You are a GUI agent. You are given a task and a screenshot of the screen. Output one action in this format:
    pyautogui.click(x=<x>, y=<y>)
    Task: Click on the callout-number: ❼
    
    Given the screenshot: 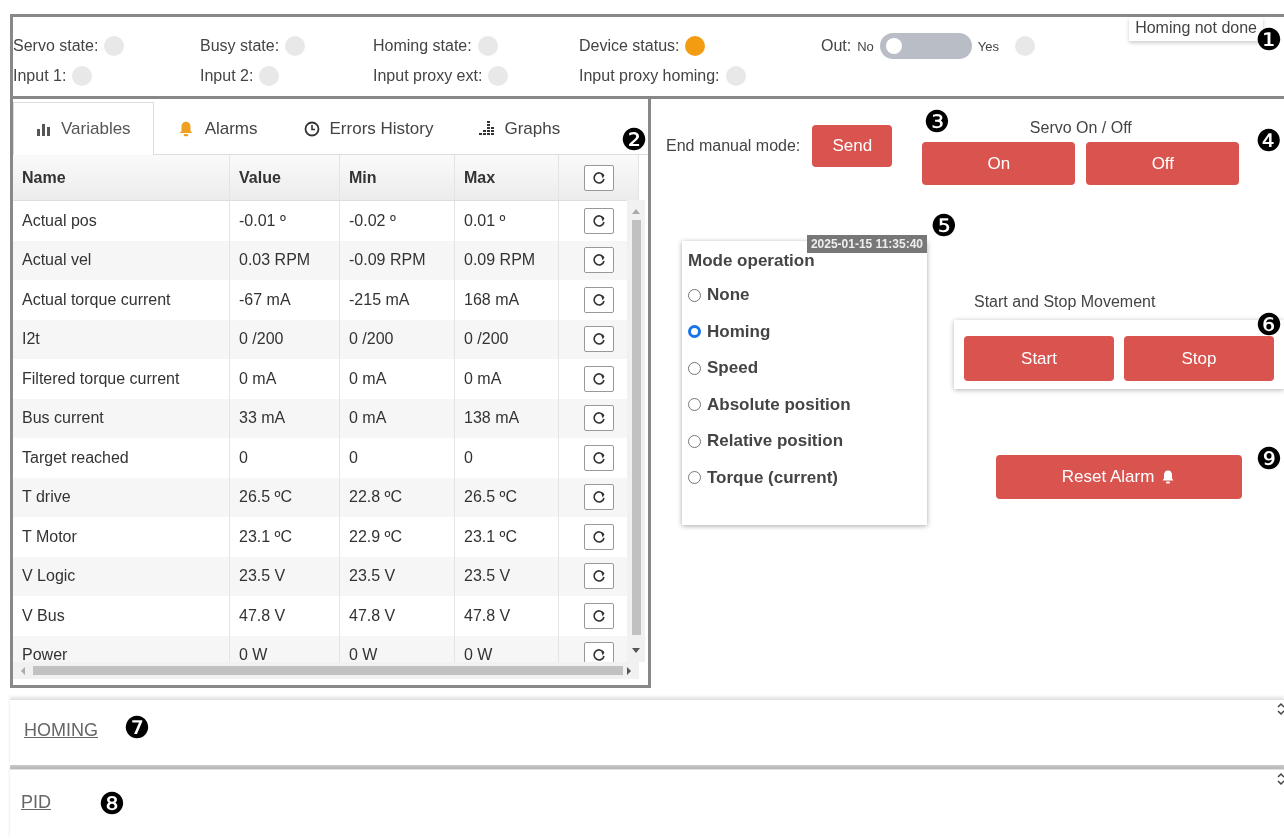 What is the action you would take?
    pyautogui.click(x=137, y=728)
    